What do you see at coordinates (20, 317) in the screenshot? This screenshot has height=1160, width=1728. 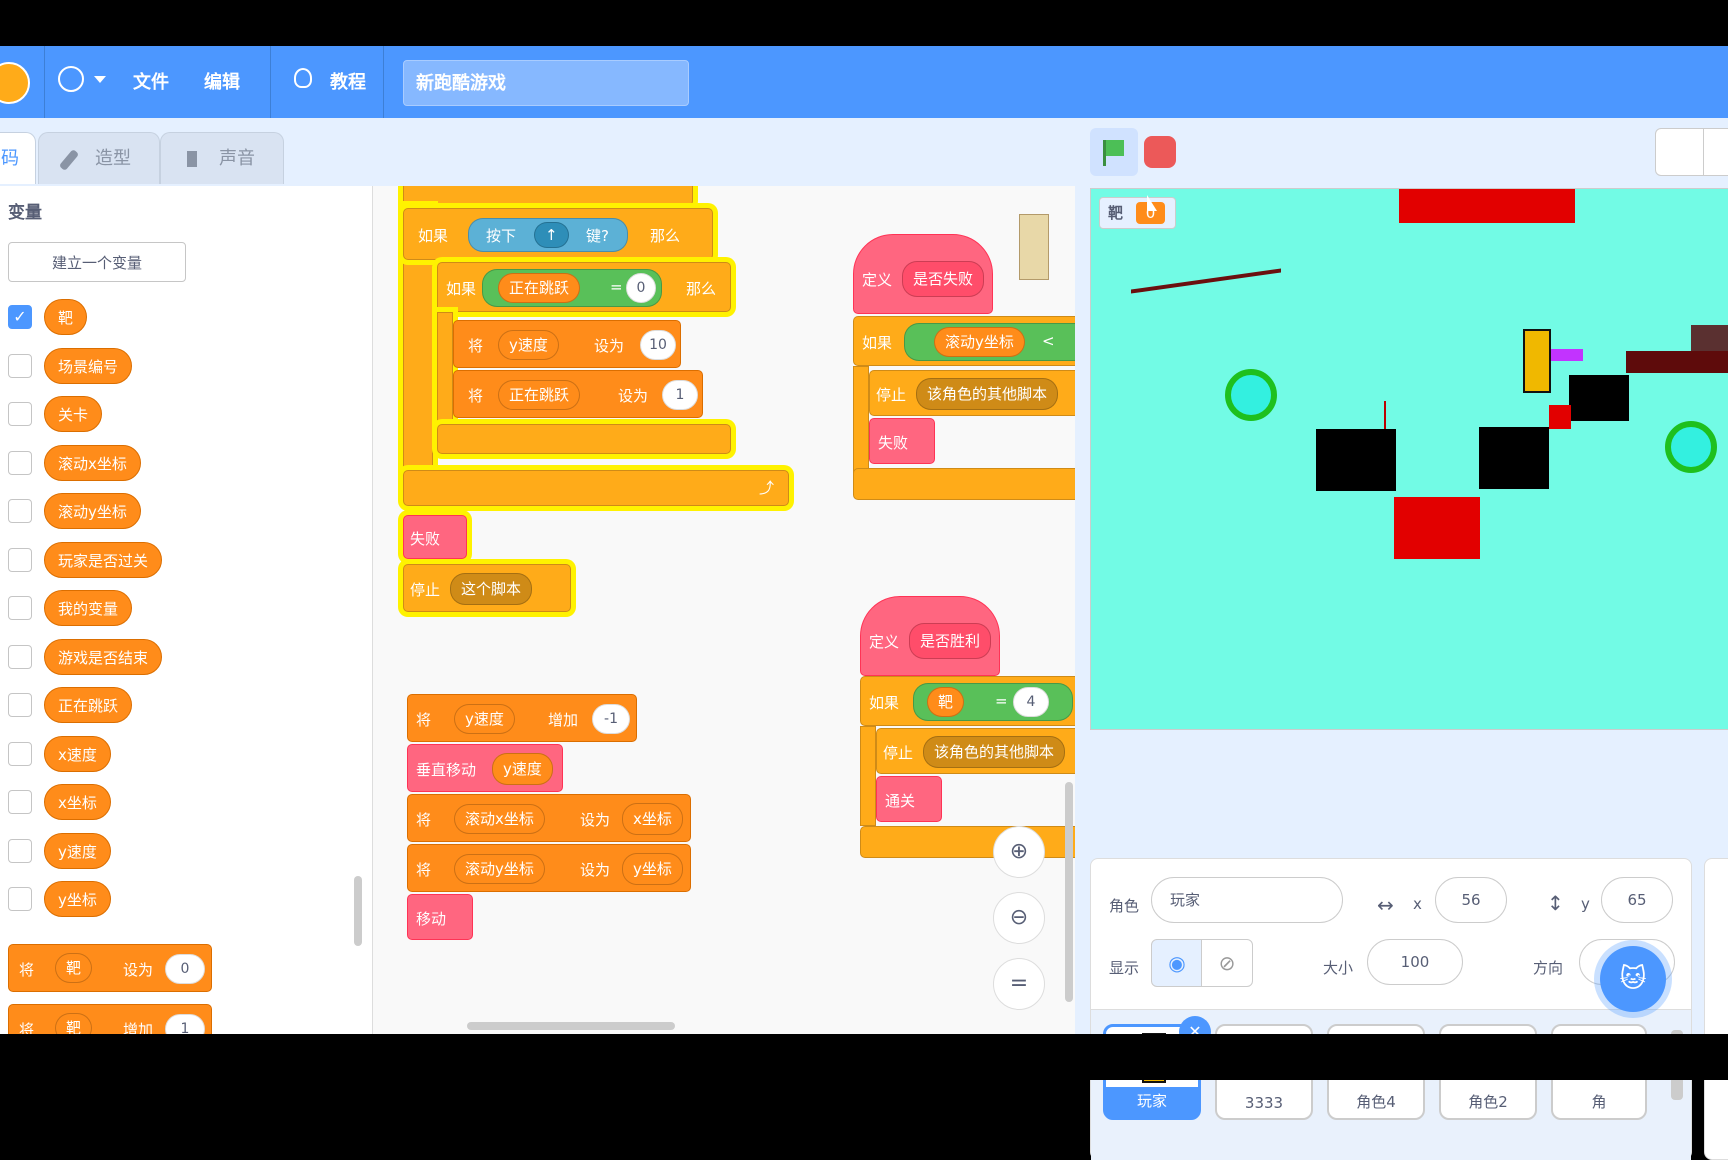 I see `variable-checkbox: ✓` at bounding box center [20, 317].